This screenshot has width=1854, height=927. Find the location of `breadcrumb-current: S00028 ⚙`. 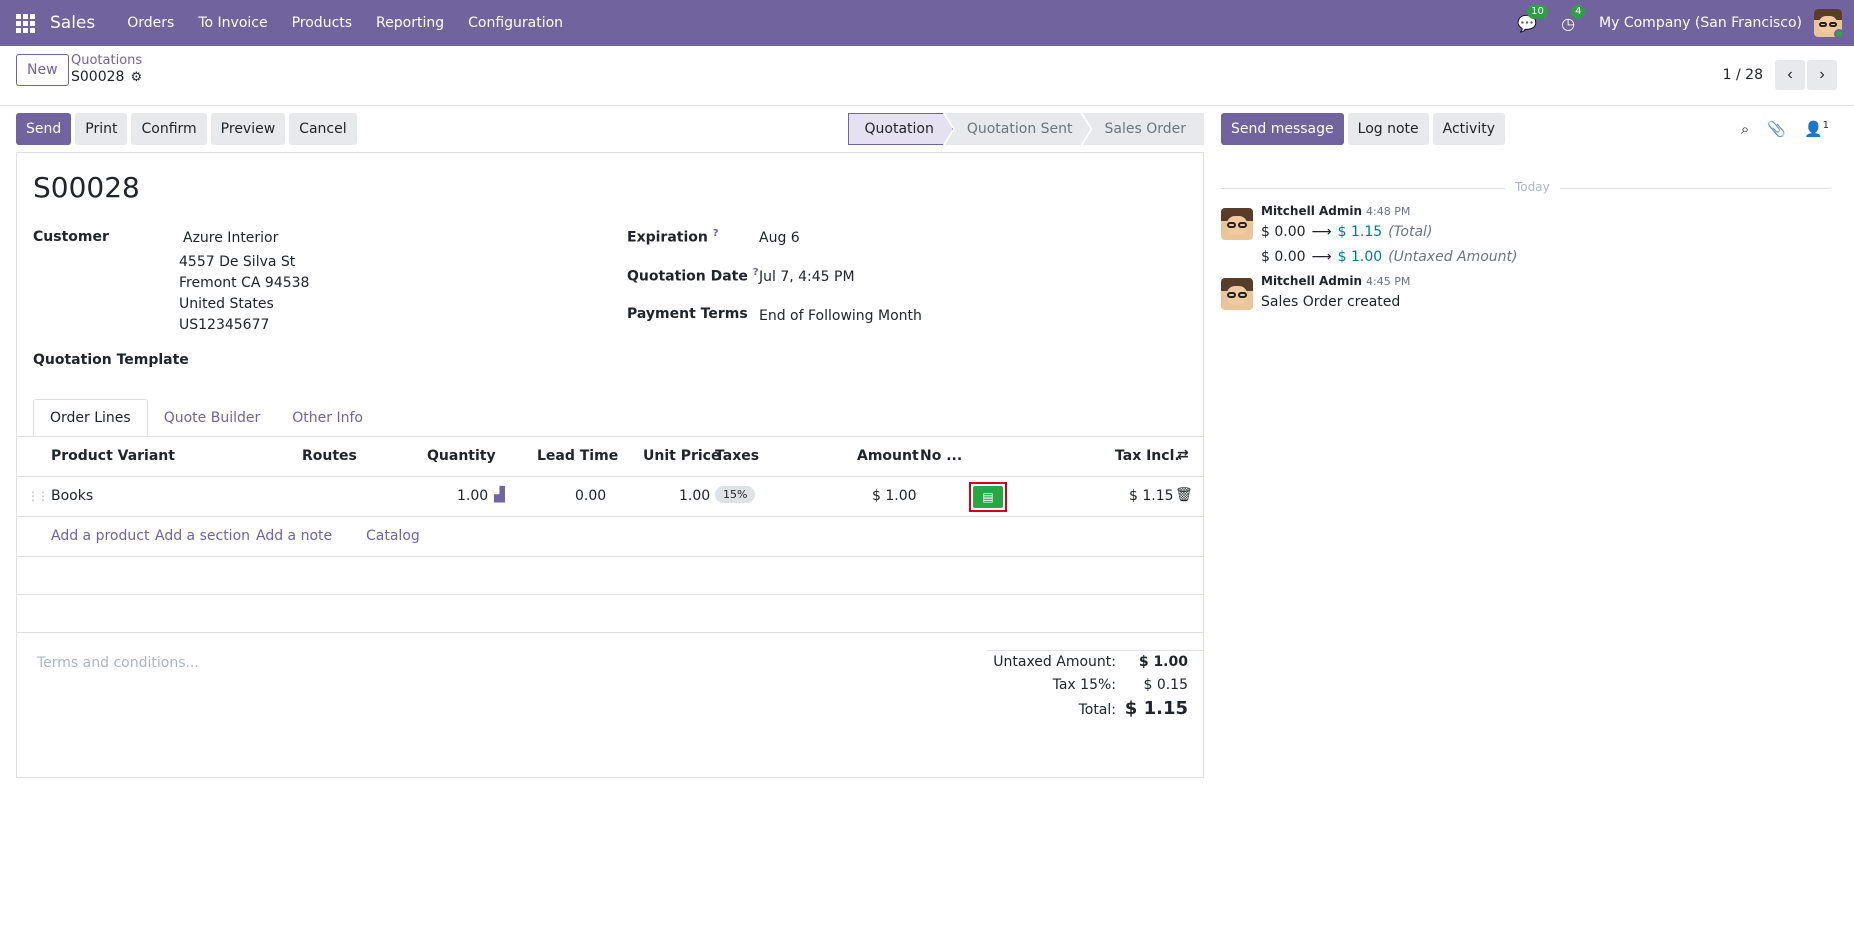

breadcrumb-current: S00028 ⚙ is located at coordinates (106, 77).